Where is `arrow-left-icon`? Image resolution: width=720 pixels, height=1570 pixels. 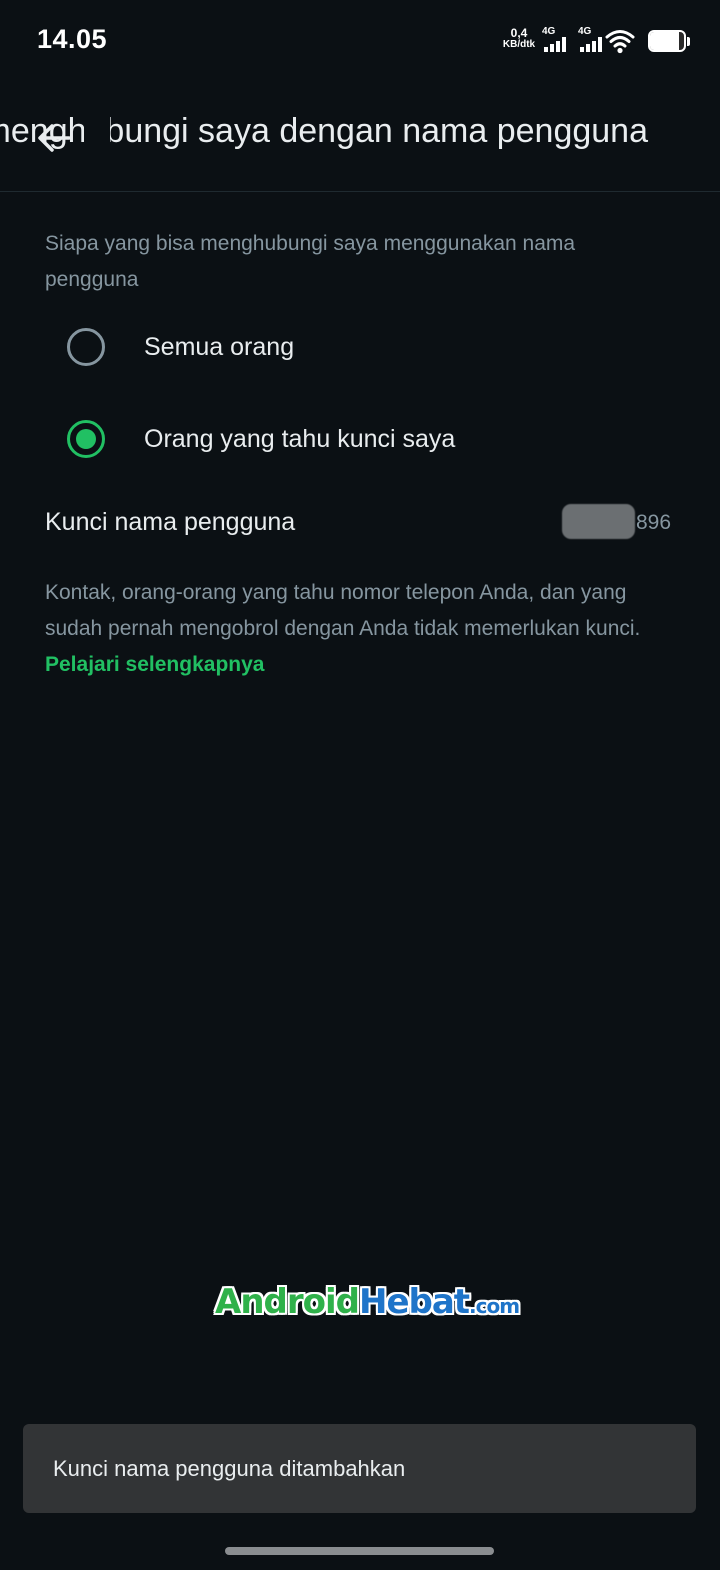
arrow-left-icon is located at coordinates (54, 138).